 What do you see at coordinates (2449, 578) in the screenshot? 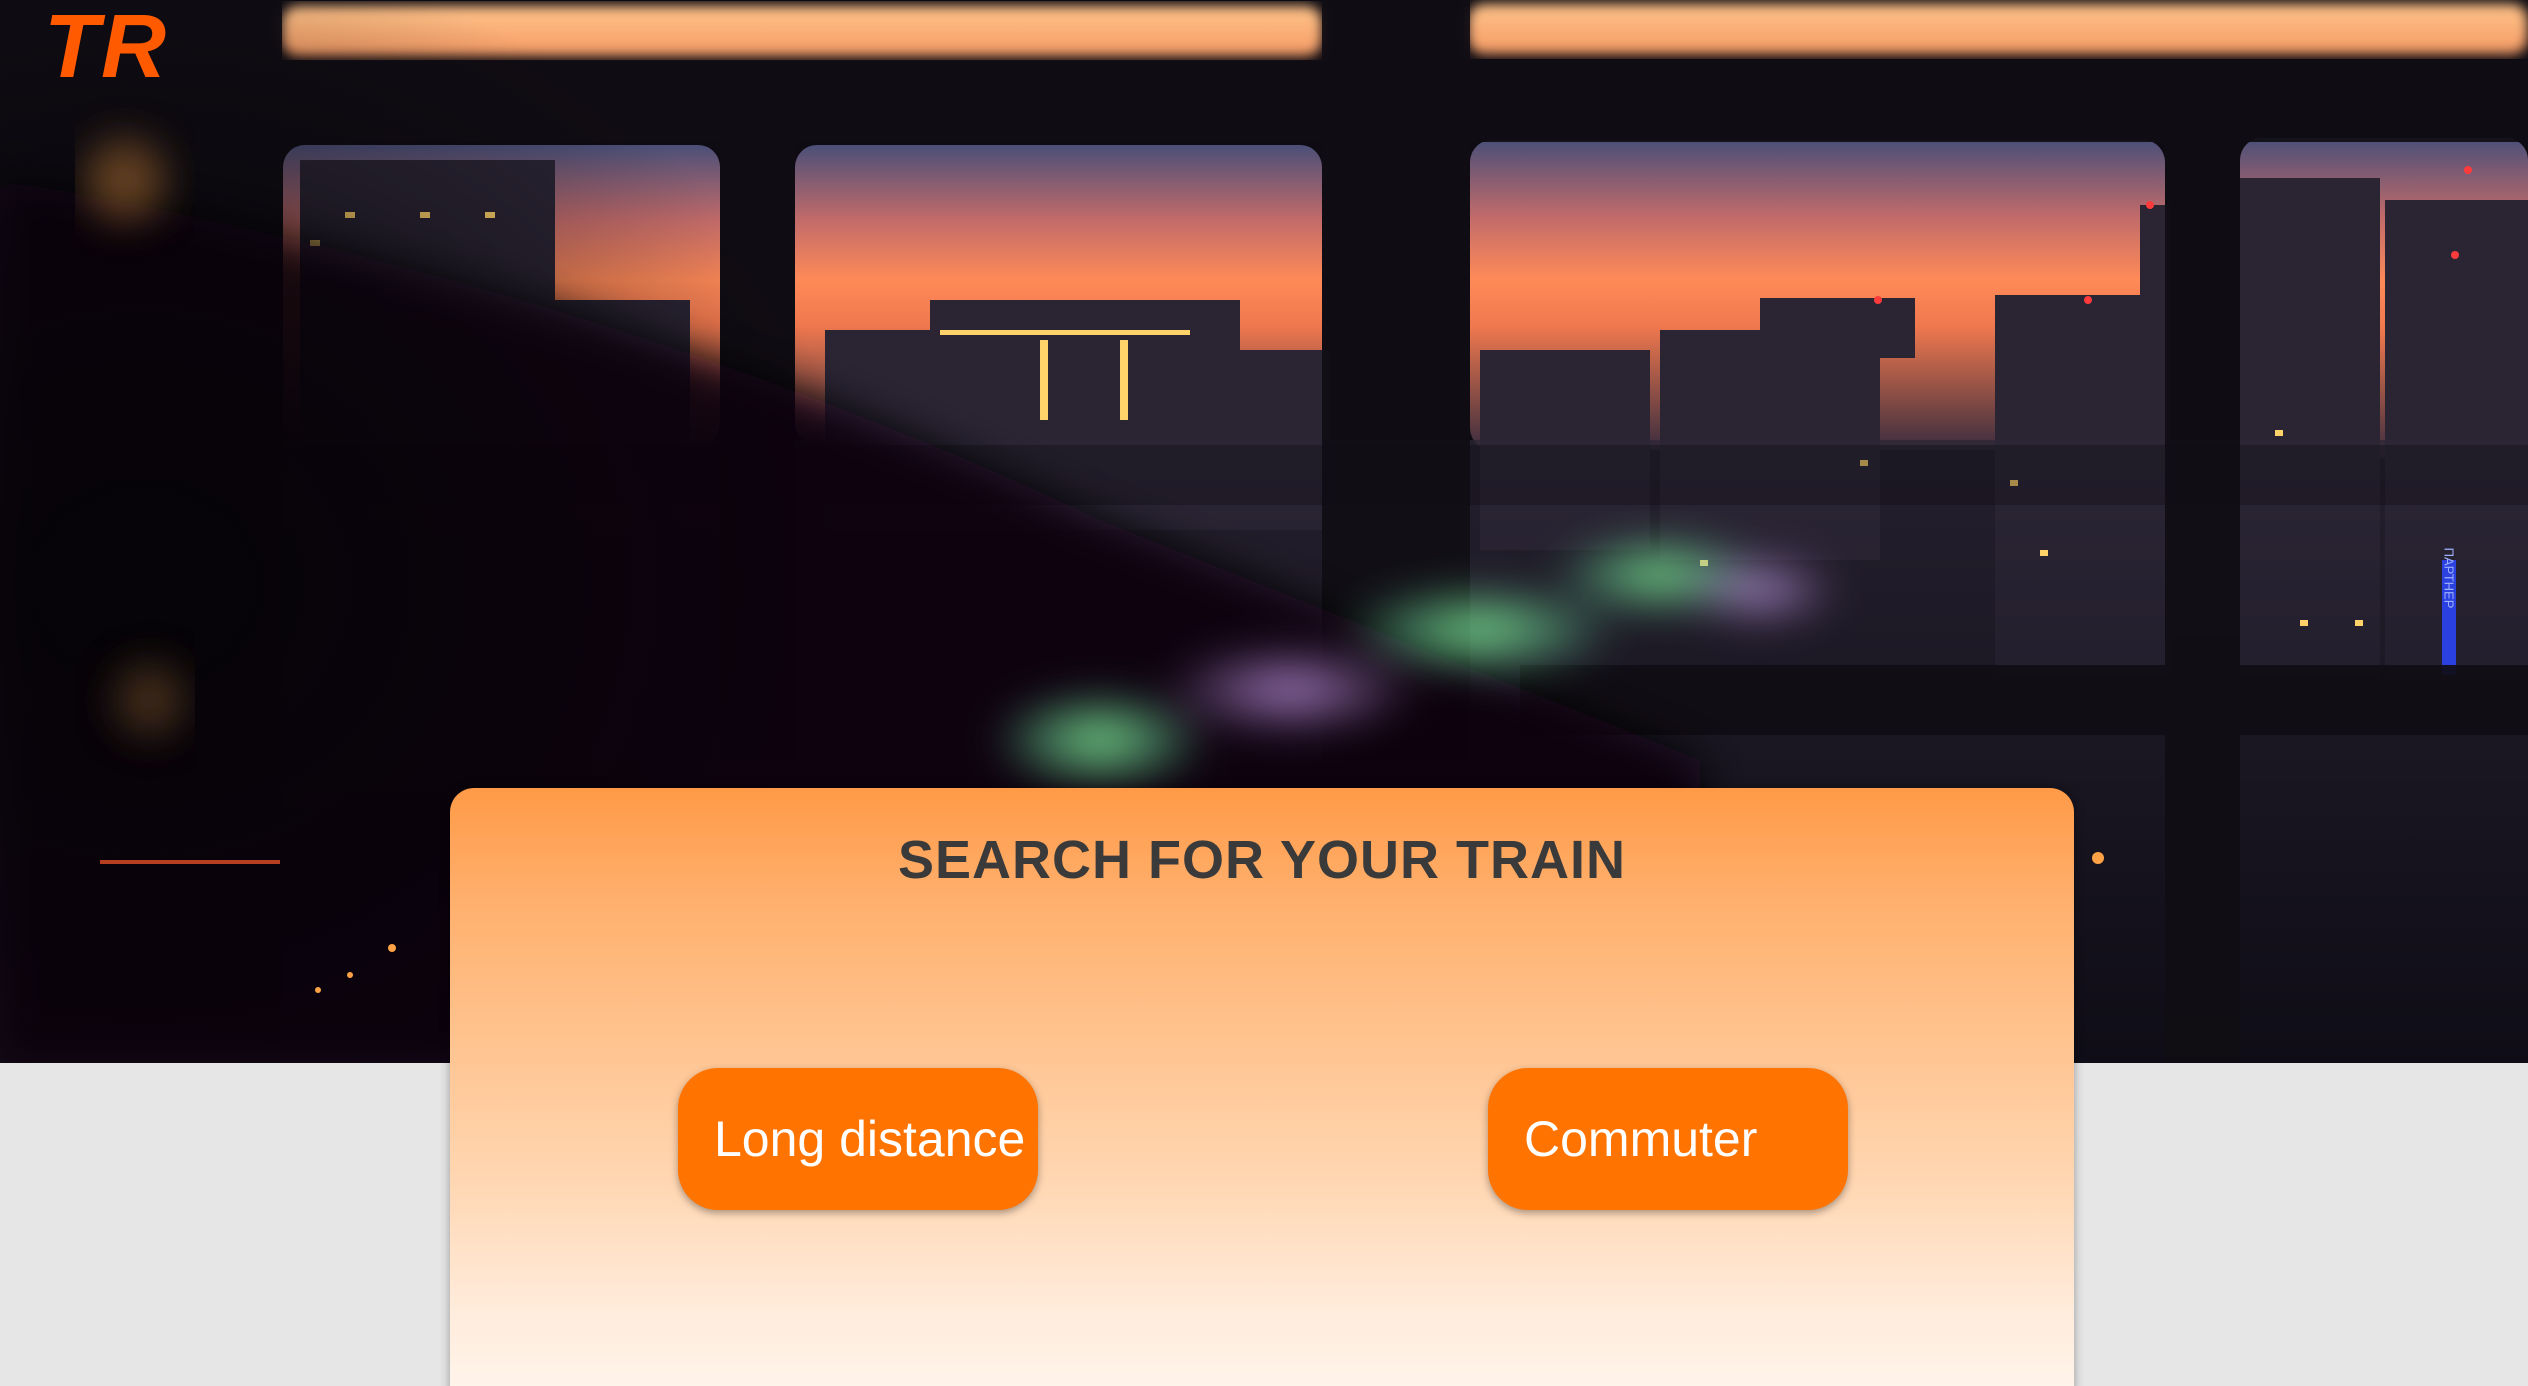
I see `neon-sign-text: ПАРТНЕР` at bounding box center [2449, 578].